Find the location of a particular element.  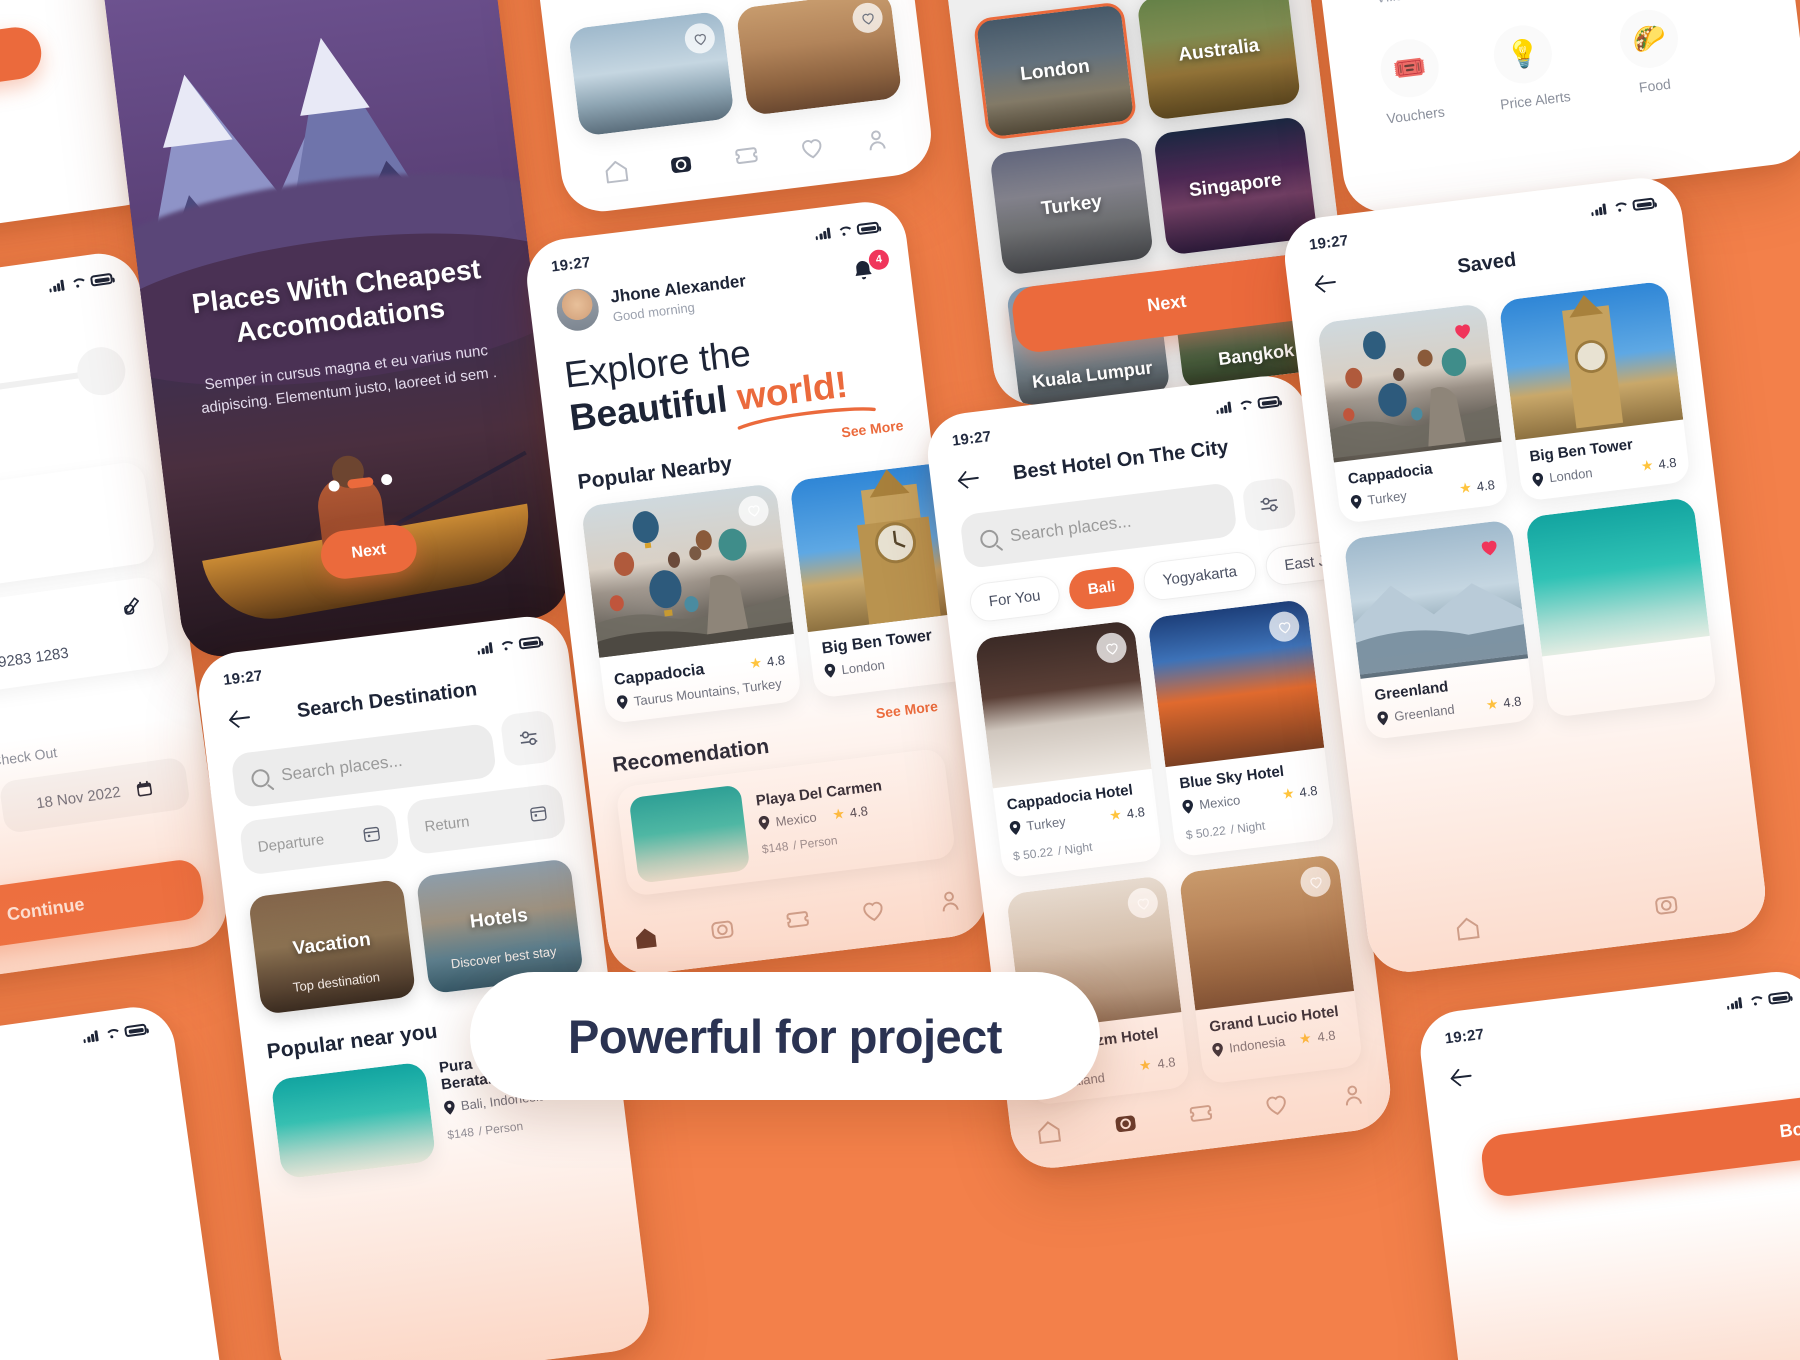

top-left-cta is located at coordinates (22, 67).